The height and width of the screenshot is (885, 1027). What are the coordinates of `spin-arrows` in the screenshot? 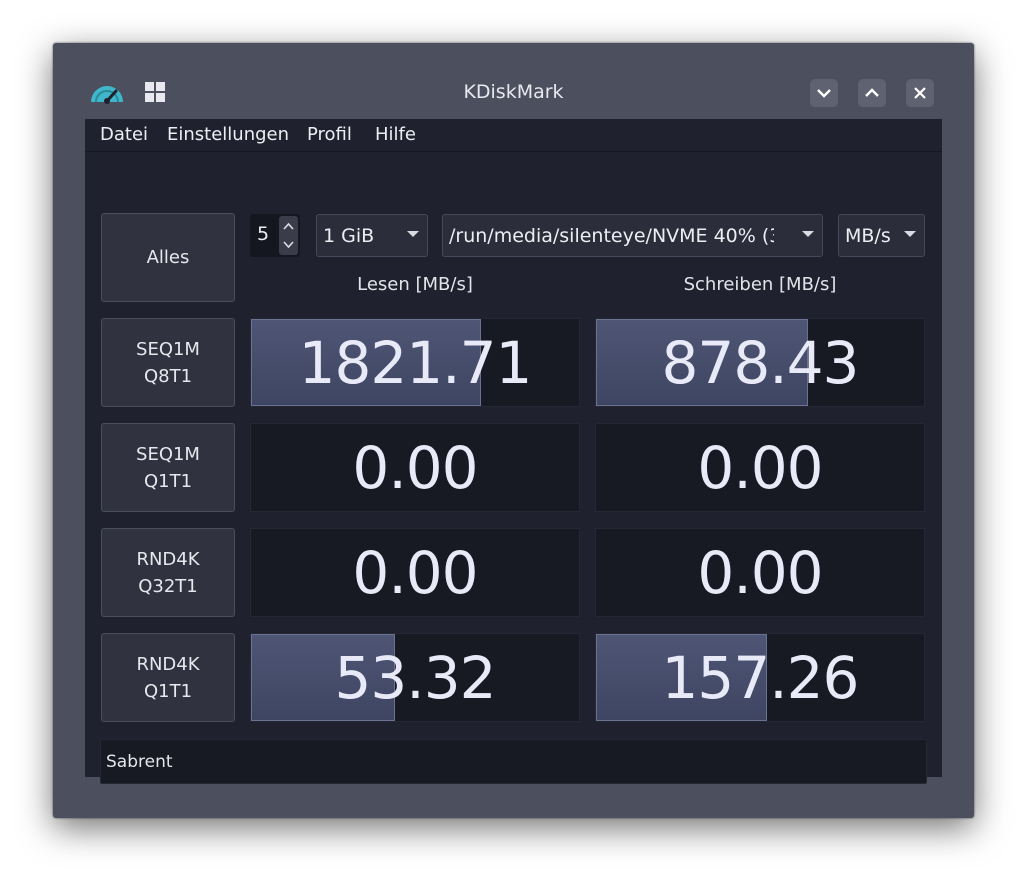 It's located at (288, 235).